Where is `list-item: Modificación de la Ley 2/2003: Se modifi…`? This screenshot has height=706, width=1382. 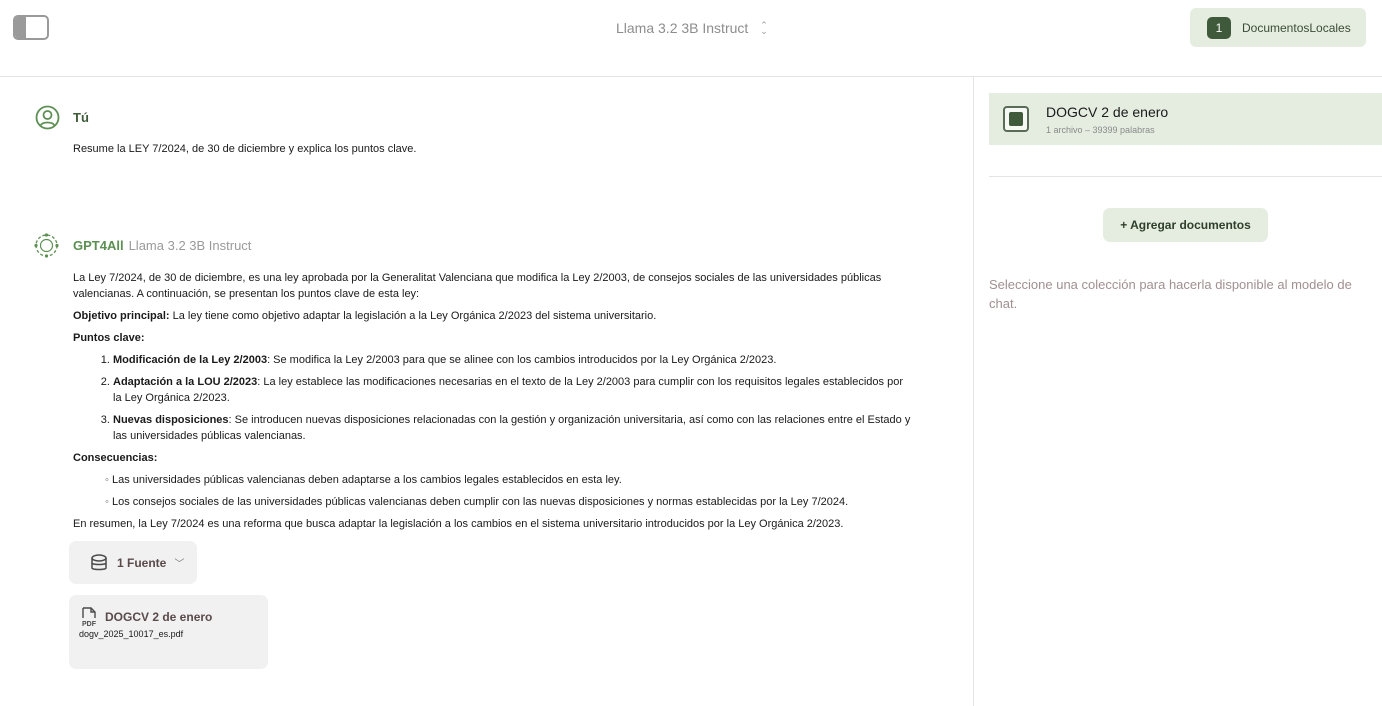 list-item: Modificación de la Ley 2/2003: Se modifi… is located at coordinates (513, 360).